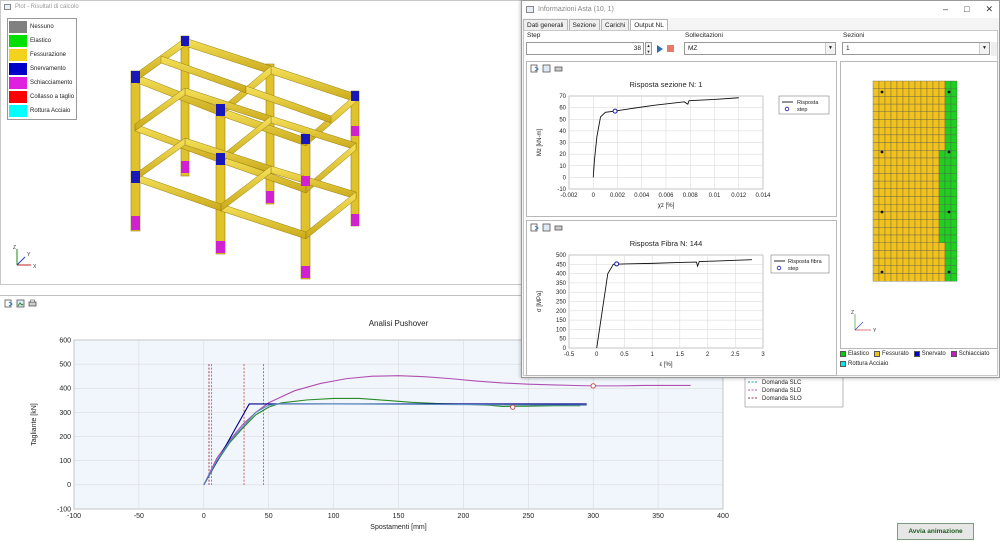 The width and height of the screenshot is (1000, 542). I want to click on start-animation-button: Avvia animazione, so click(935, 531).